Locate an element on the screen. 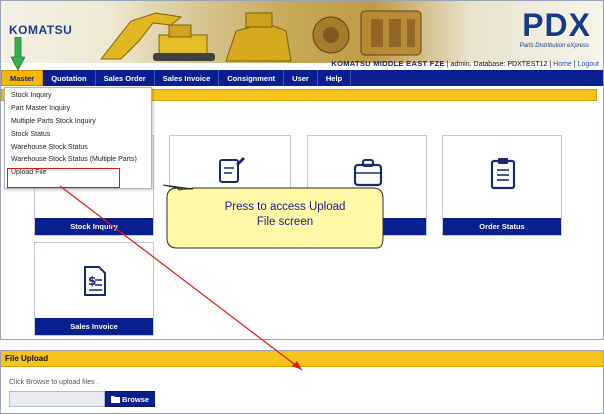 The image size is (604, 414). nav-help: Help is located at coordinates (335, 78).